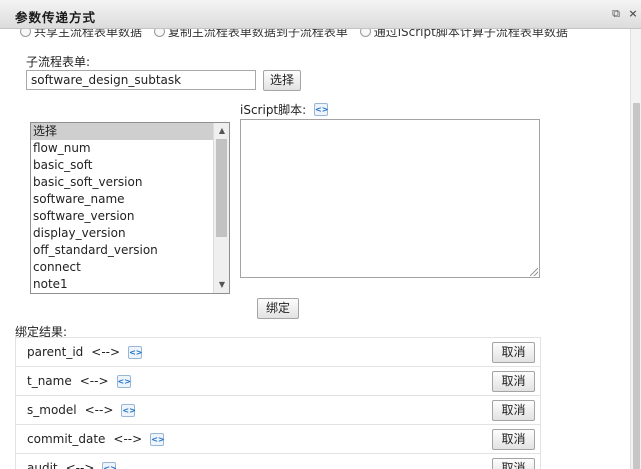 The height and width of the screenshot is (469, 641). I want to click on window-titlebar: 参数传递方式 ⧉ ×, so click(320, 14).